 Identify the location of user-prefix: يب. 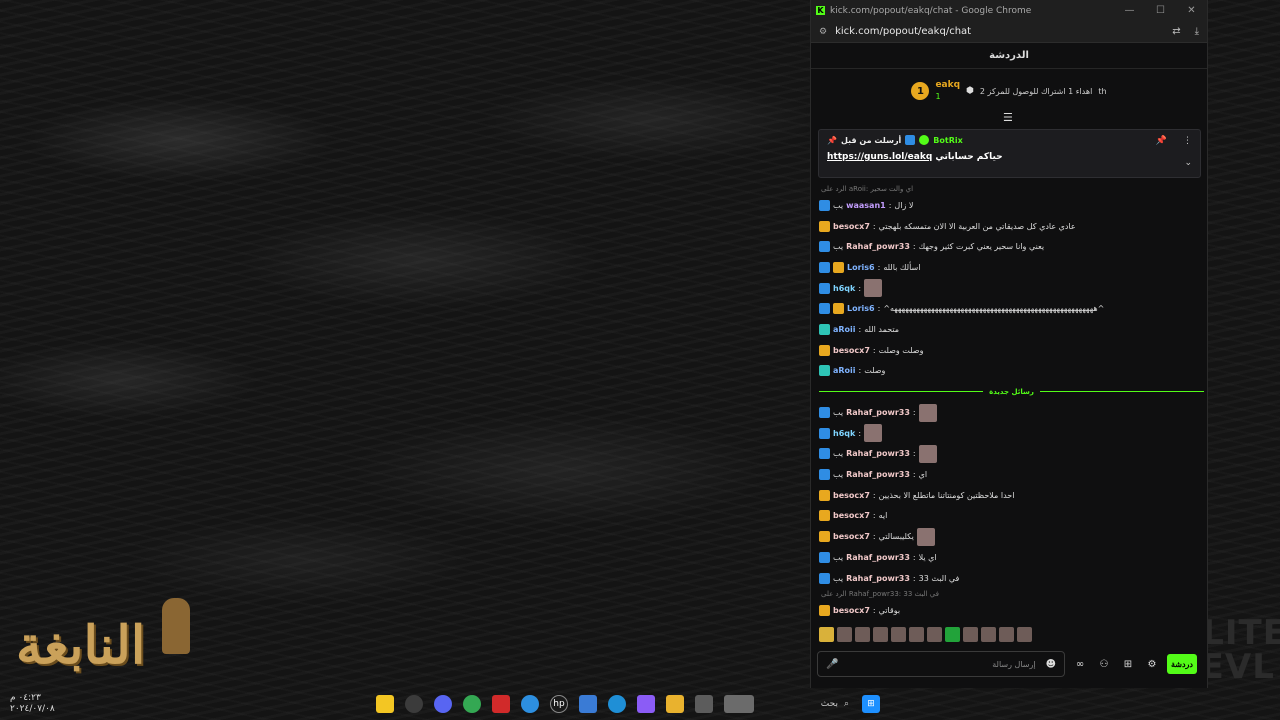
(838, 454).